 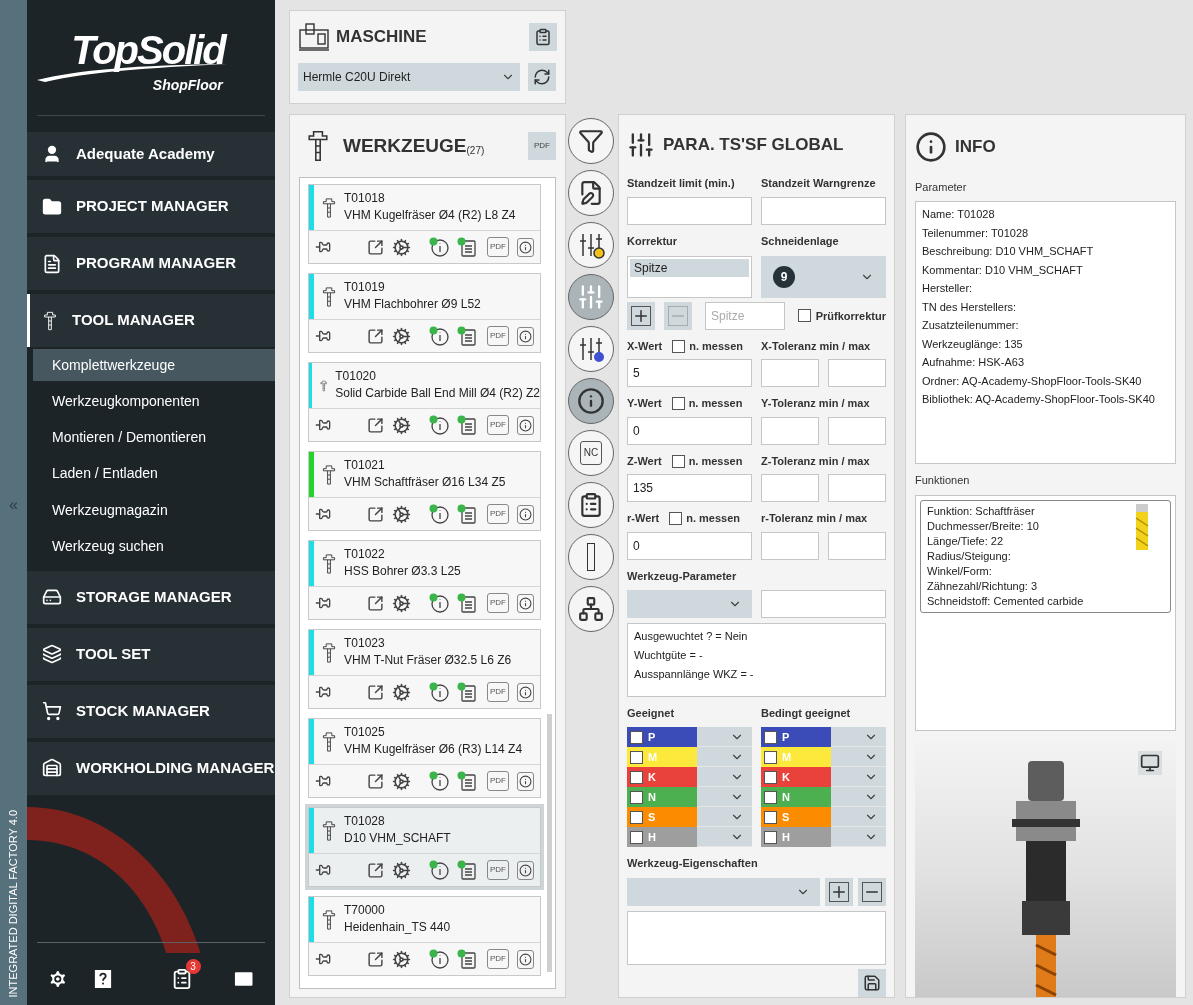 What do you see at coordinates (745, 315) in the screenshot?
I see `input-field: Spitze` at bounding box center [745, 315].